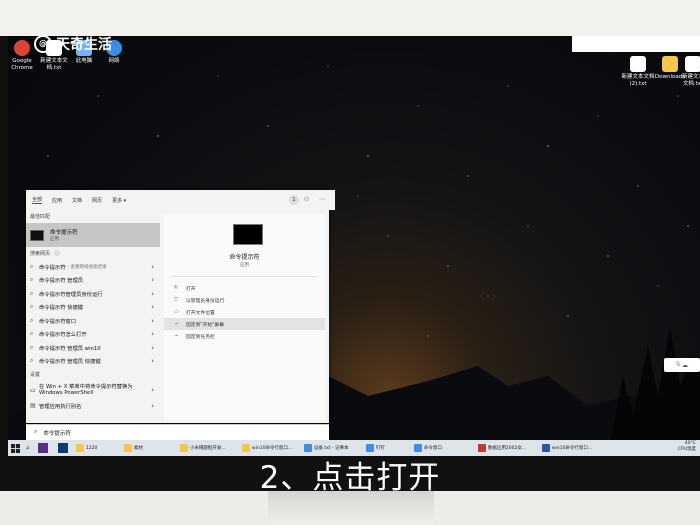  Describe the element at coordinates (481, 448) in the screenshot. I see `browser-icon` at that location.